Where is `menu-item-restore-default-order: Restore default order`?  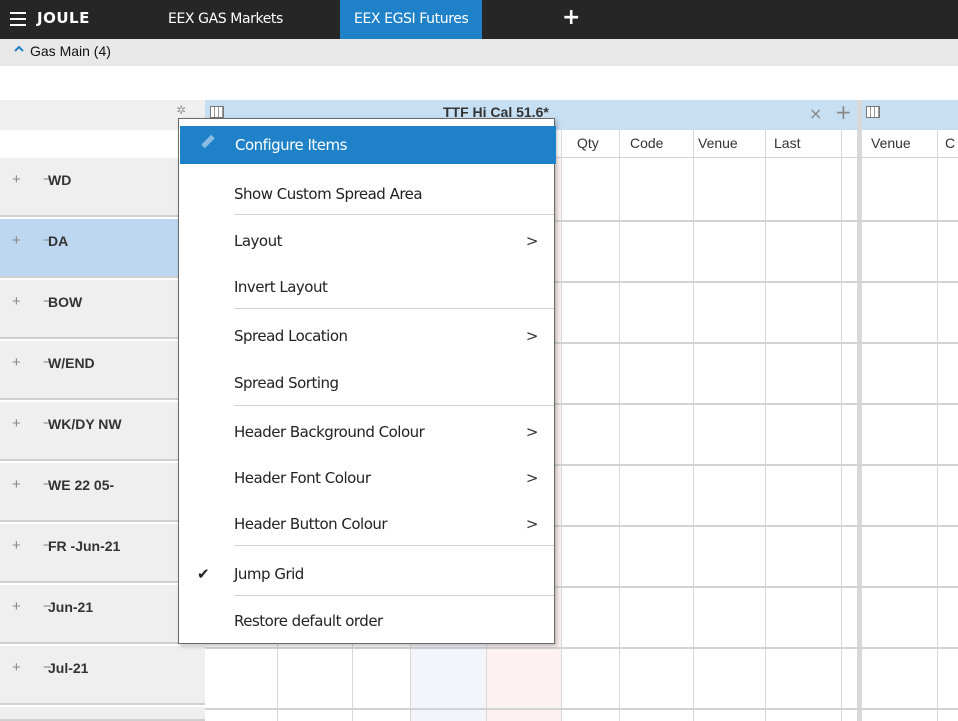 menu-item-restore-default-order: Restore default order is located at coordinates (366, 621).